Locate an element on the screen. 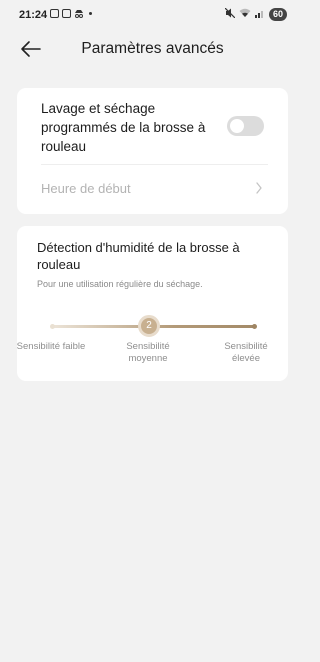  chevron-right-icon is located at coordinates (259, 188).